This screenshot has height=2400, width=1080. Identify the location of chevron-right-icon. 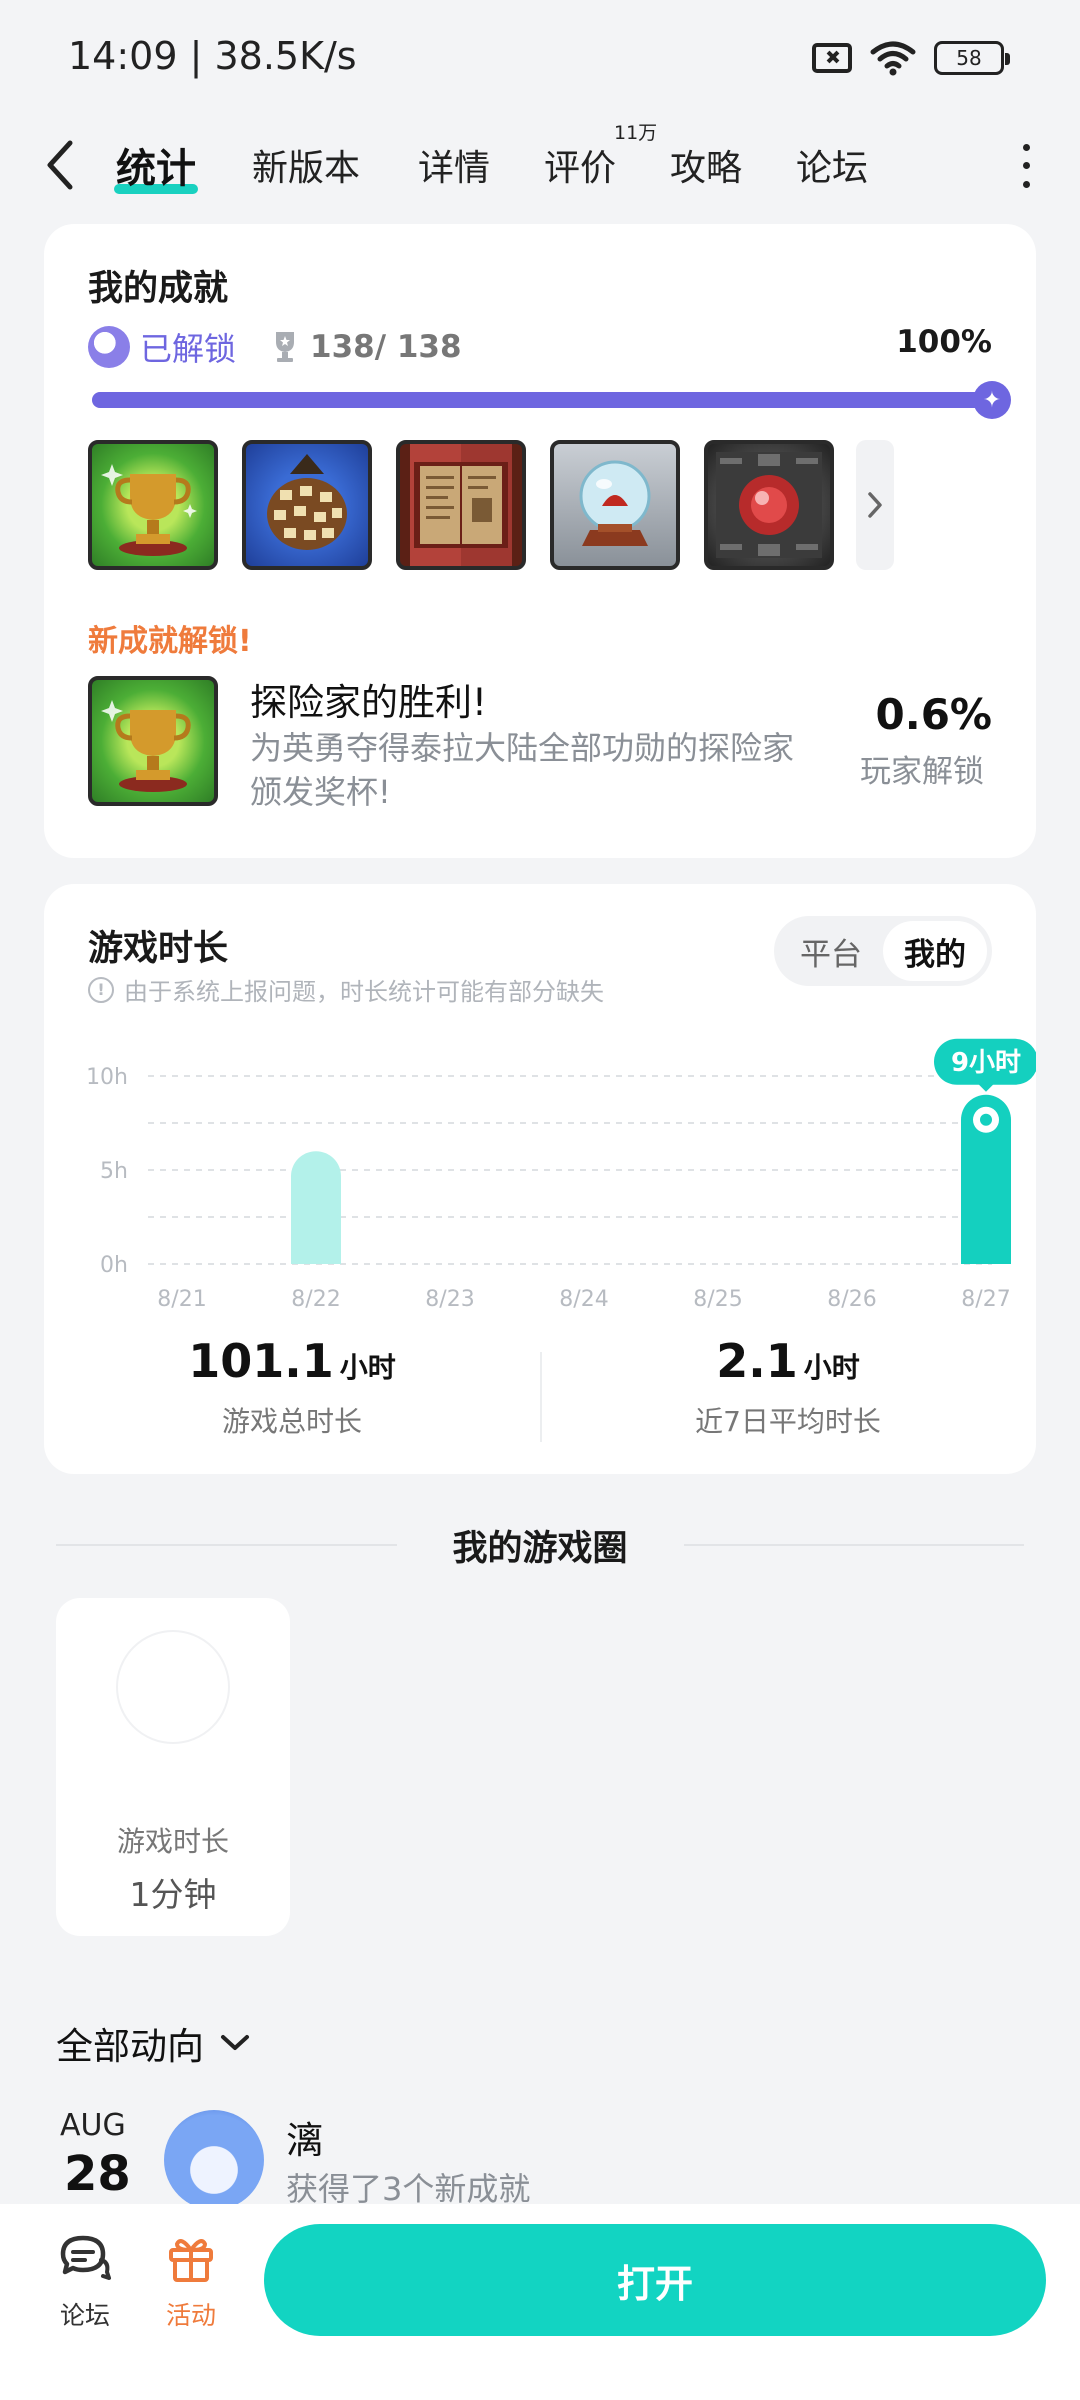
(875, 505).